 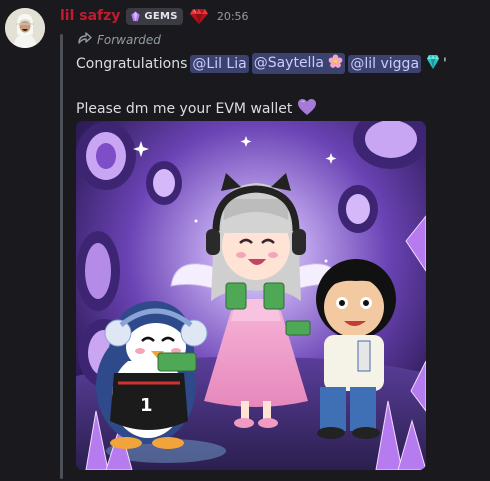 I want to click on cherry-blossom-icon, so click(x=335, y=63).